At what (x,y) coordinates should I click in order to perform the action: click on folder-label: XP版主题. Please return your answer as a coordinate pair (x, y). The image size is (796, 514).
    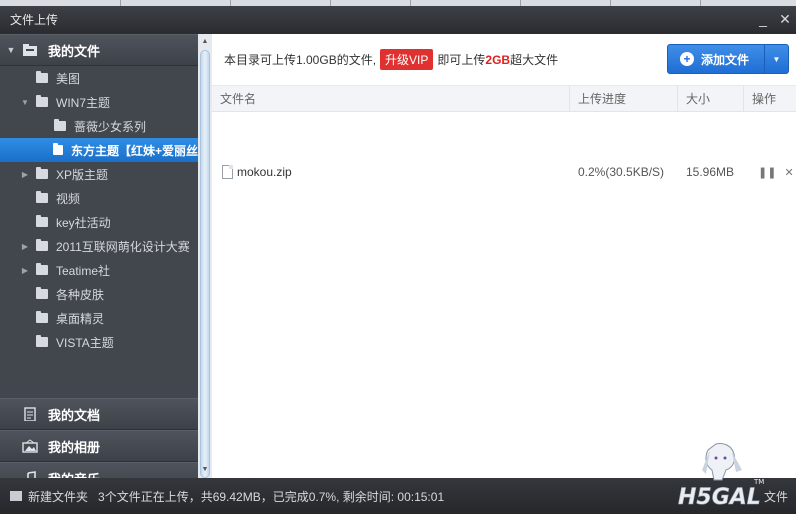
    Looking at the image, I should click on (82, 174).